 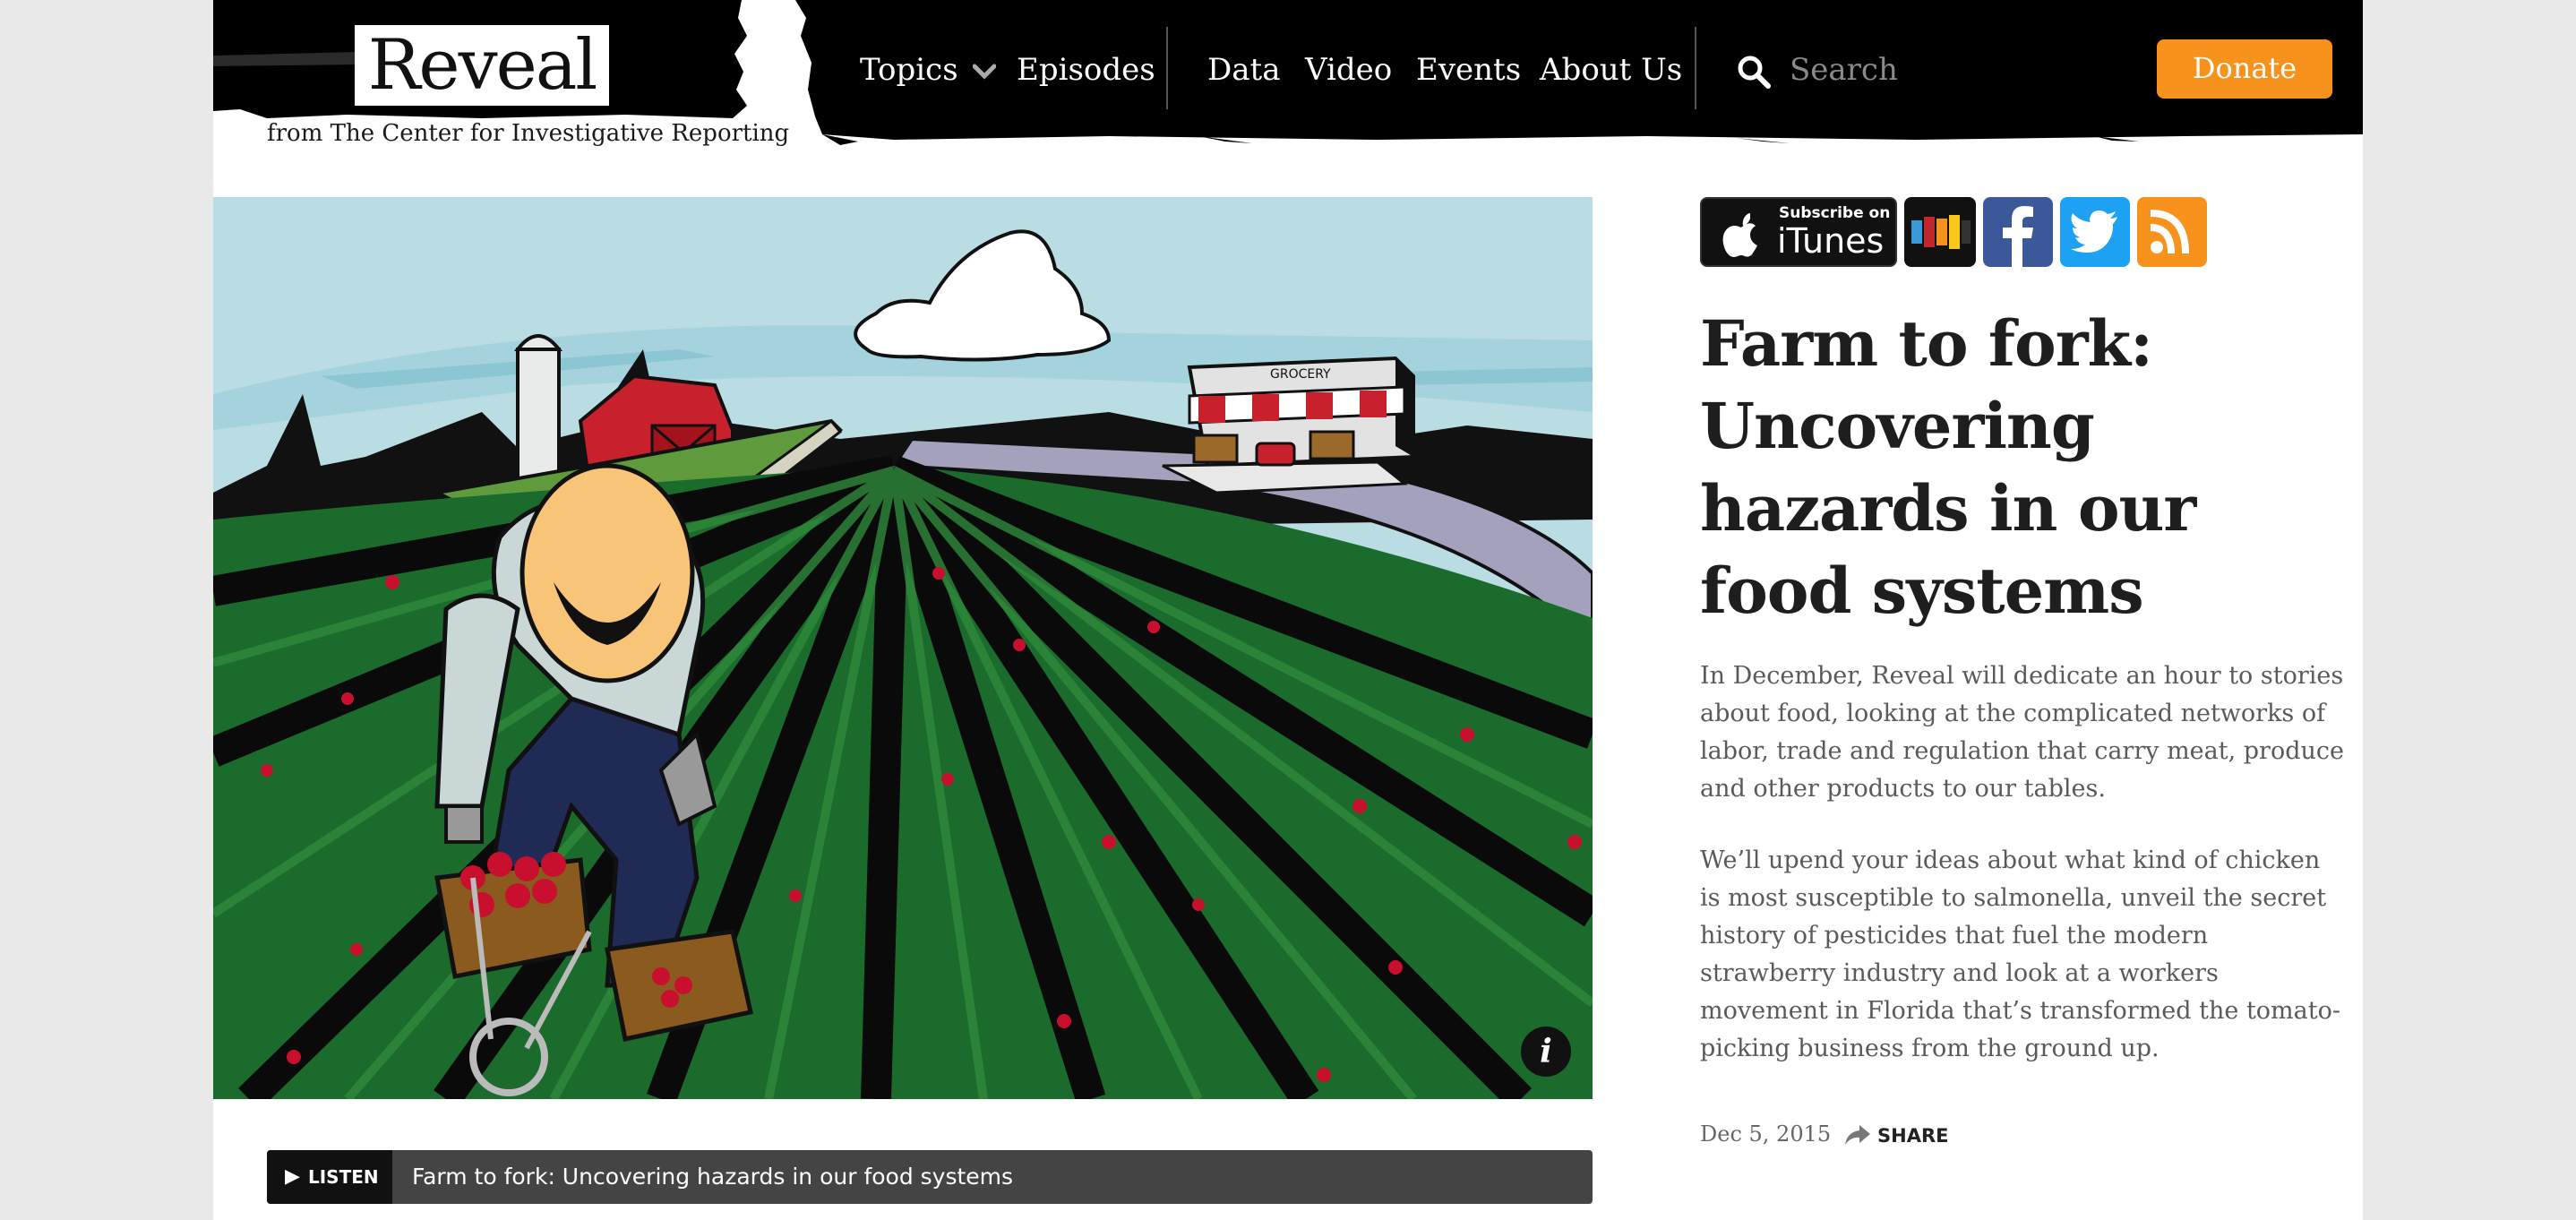 I want to click on donate-button: Donate, so click(x=2244, y=69).